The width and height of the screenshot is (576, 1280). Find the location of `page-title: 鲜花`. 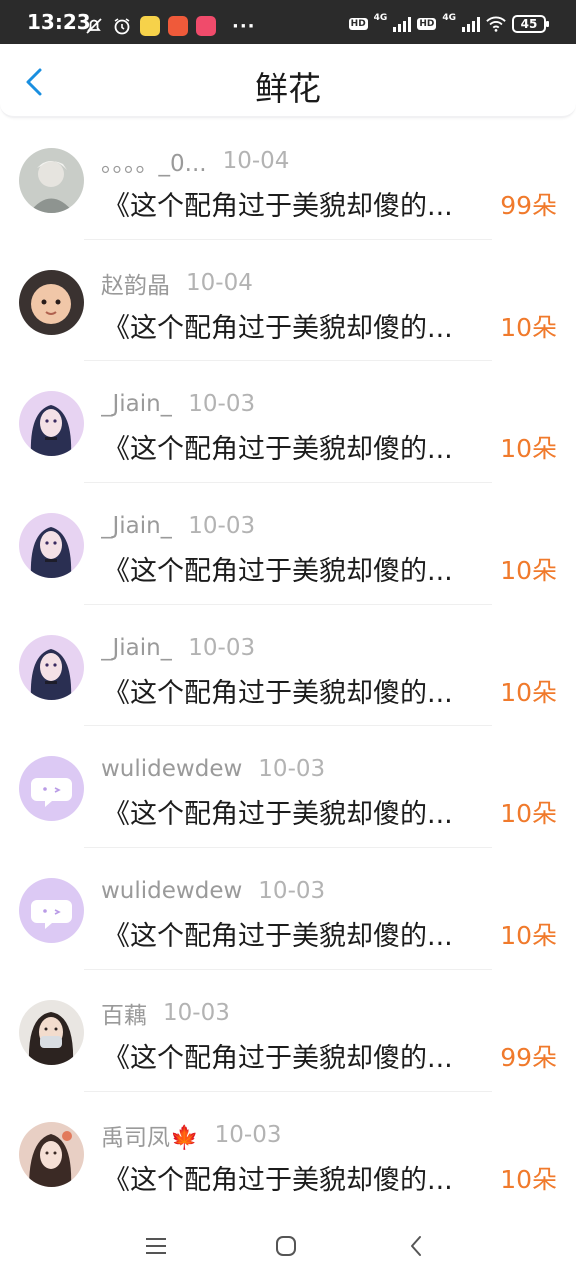

page-title: 鲜花 is located at coordinates (288, 88).